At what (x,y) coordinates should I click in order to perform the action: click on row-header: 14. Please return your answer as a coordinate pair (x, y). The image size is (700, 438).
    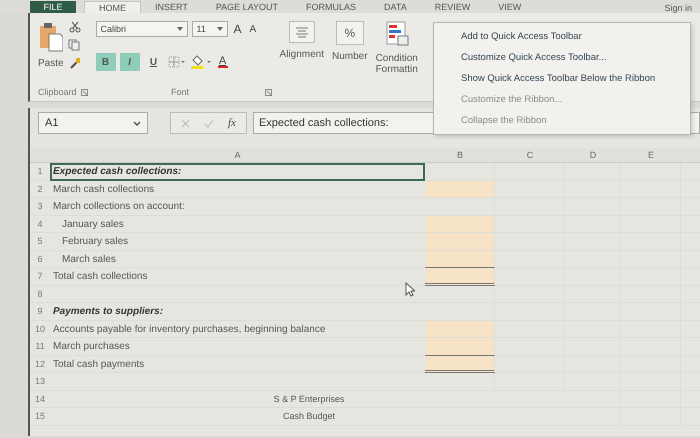
    Looking at the image, I should click on (40, 399).